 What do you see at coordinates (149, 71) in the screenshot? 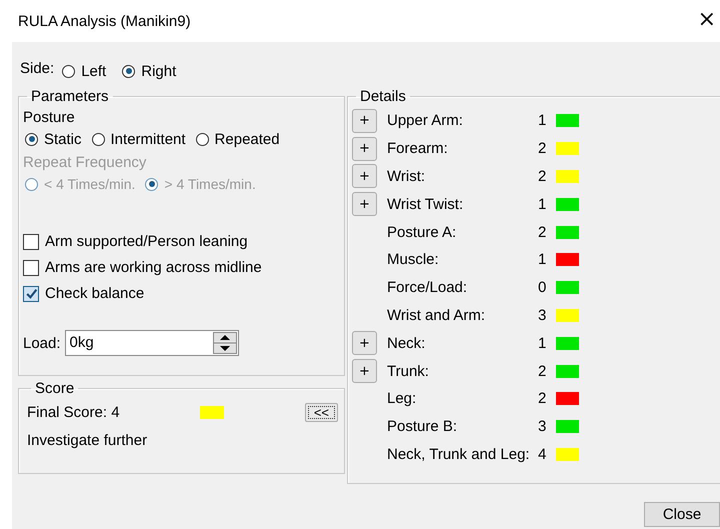
I see `radio-button: Right` at bounding box center [149, 71].